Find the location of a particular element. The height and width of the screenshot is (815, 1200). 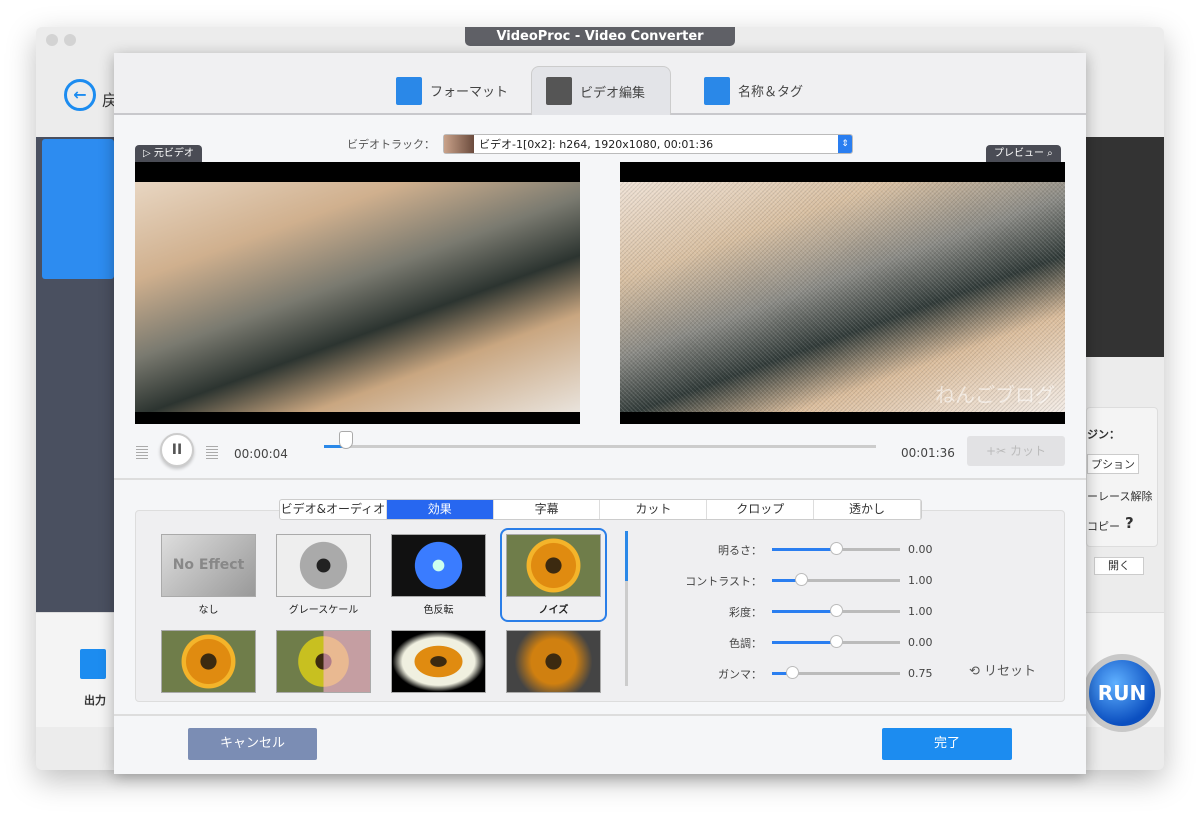

bg-option-button: プション is located at coordinates (1113, 464).